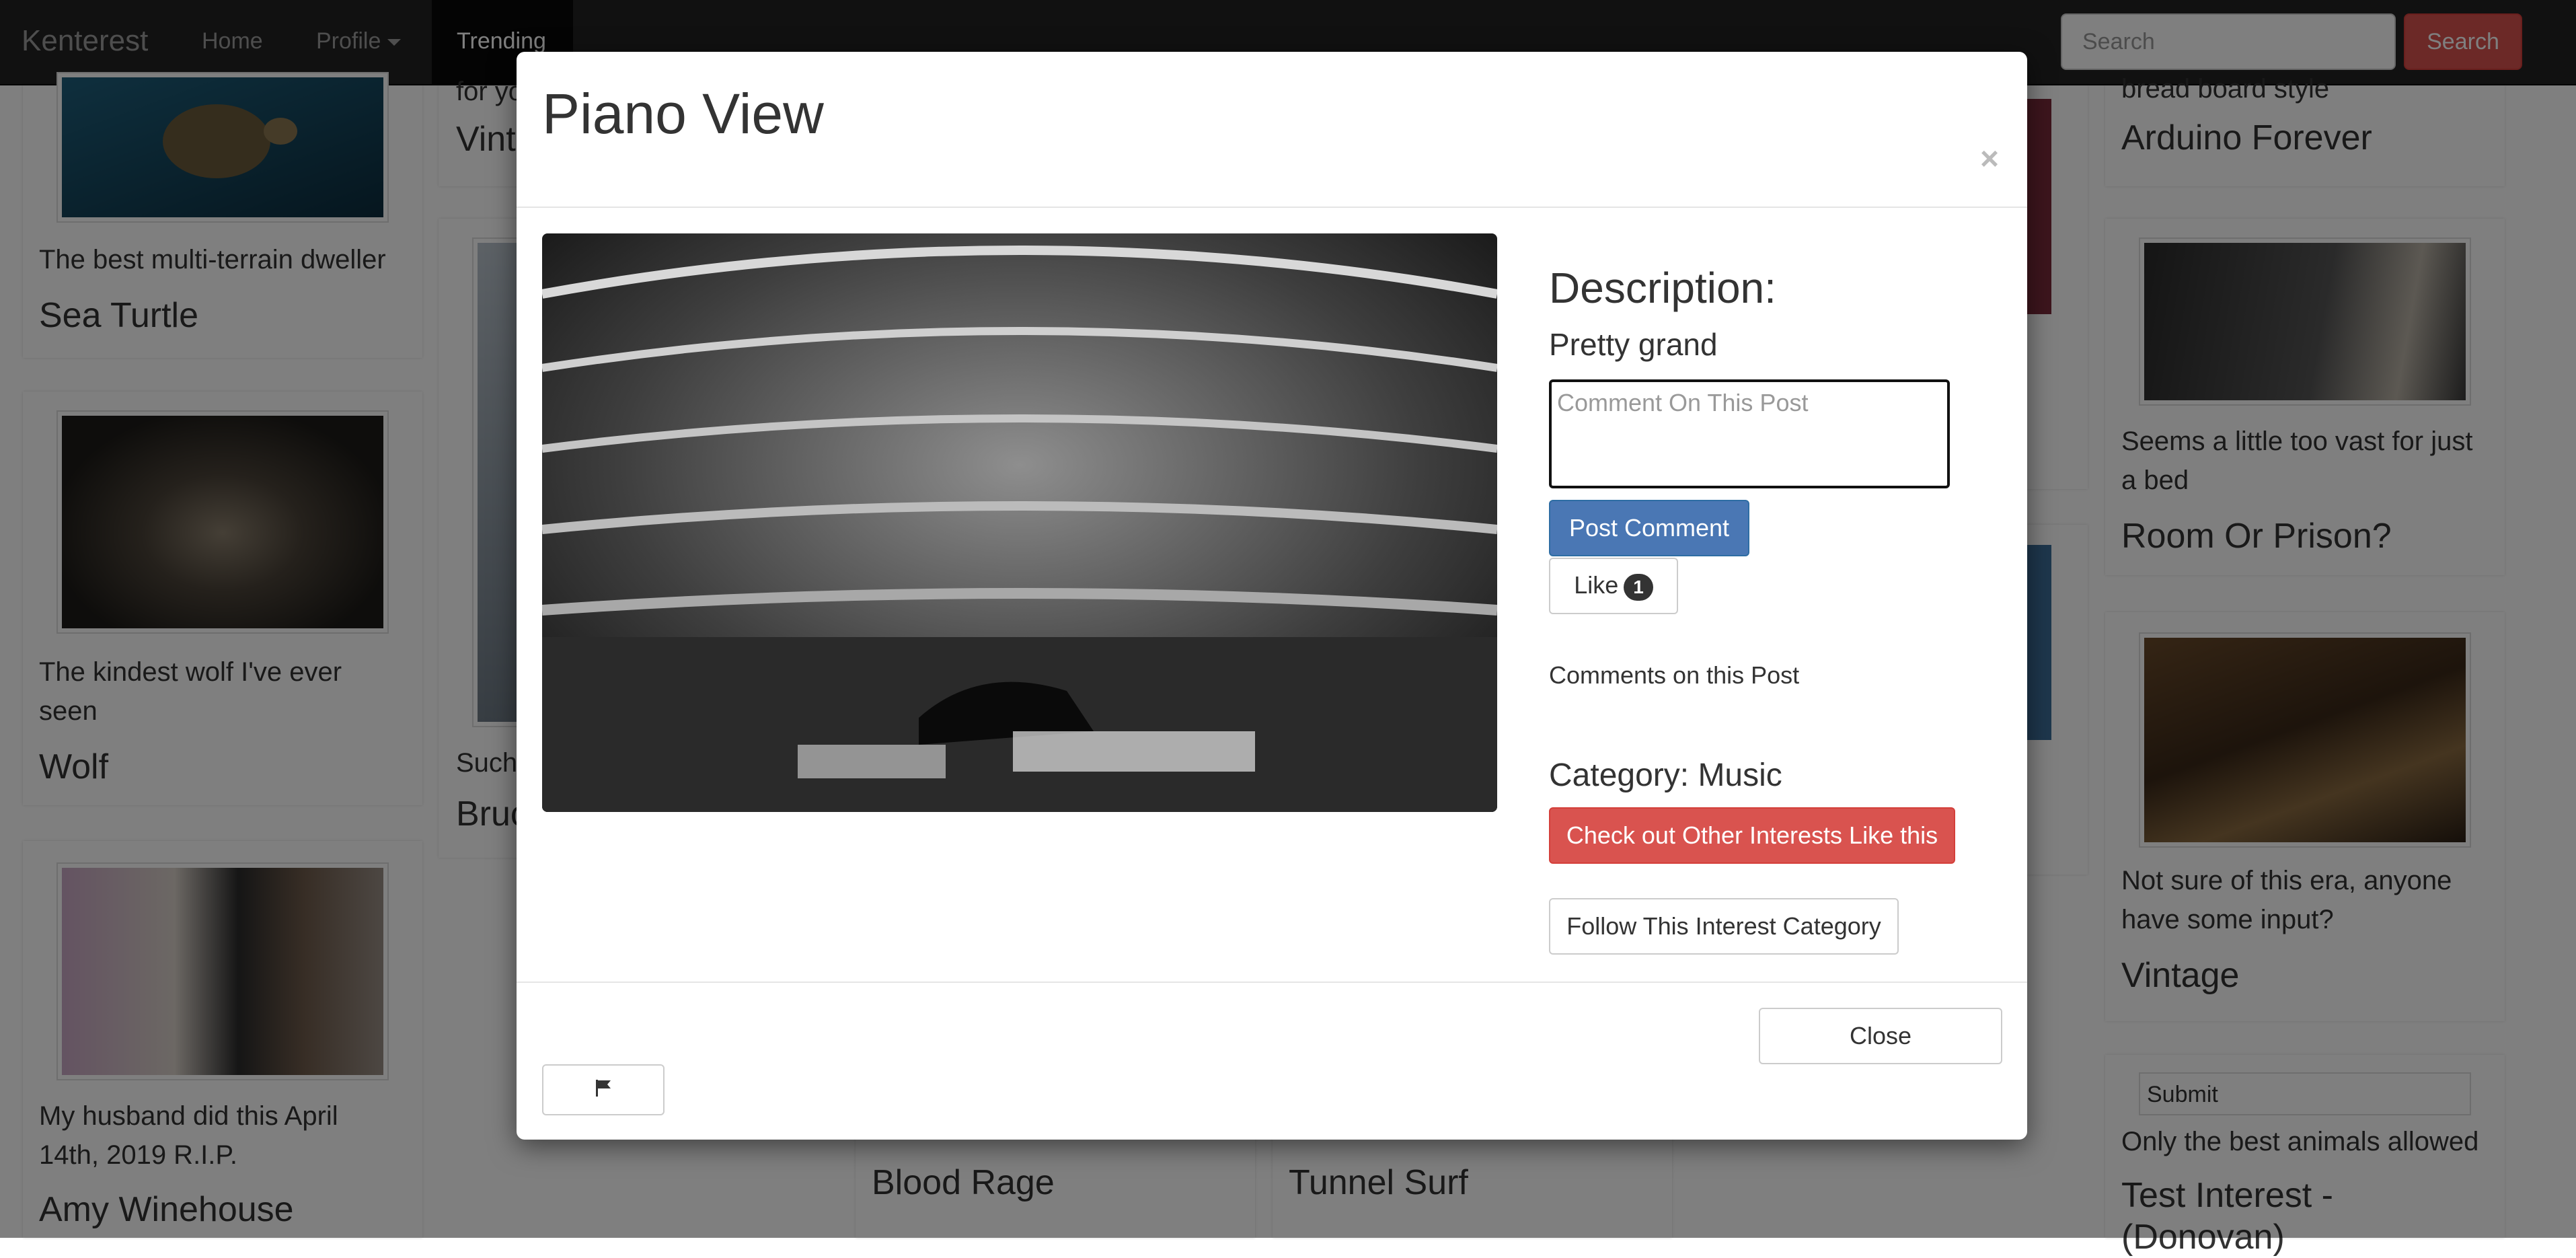 This screenshot has width=2576, height=1258. What do you see at coordinates (1662, 288) in the screenshot?
I see `description-heading: Description:` at bounding box center [1662, 288].